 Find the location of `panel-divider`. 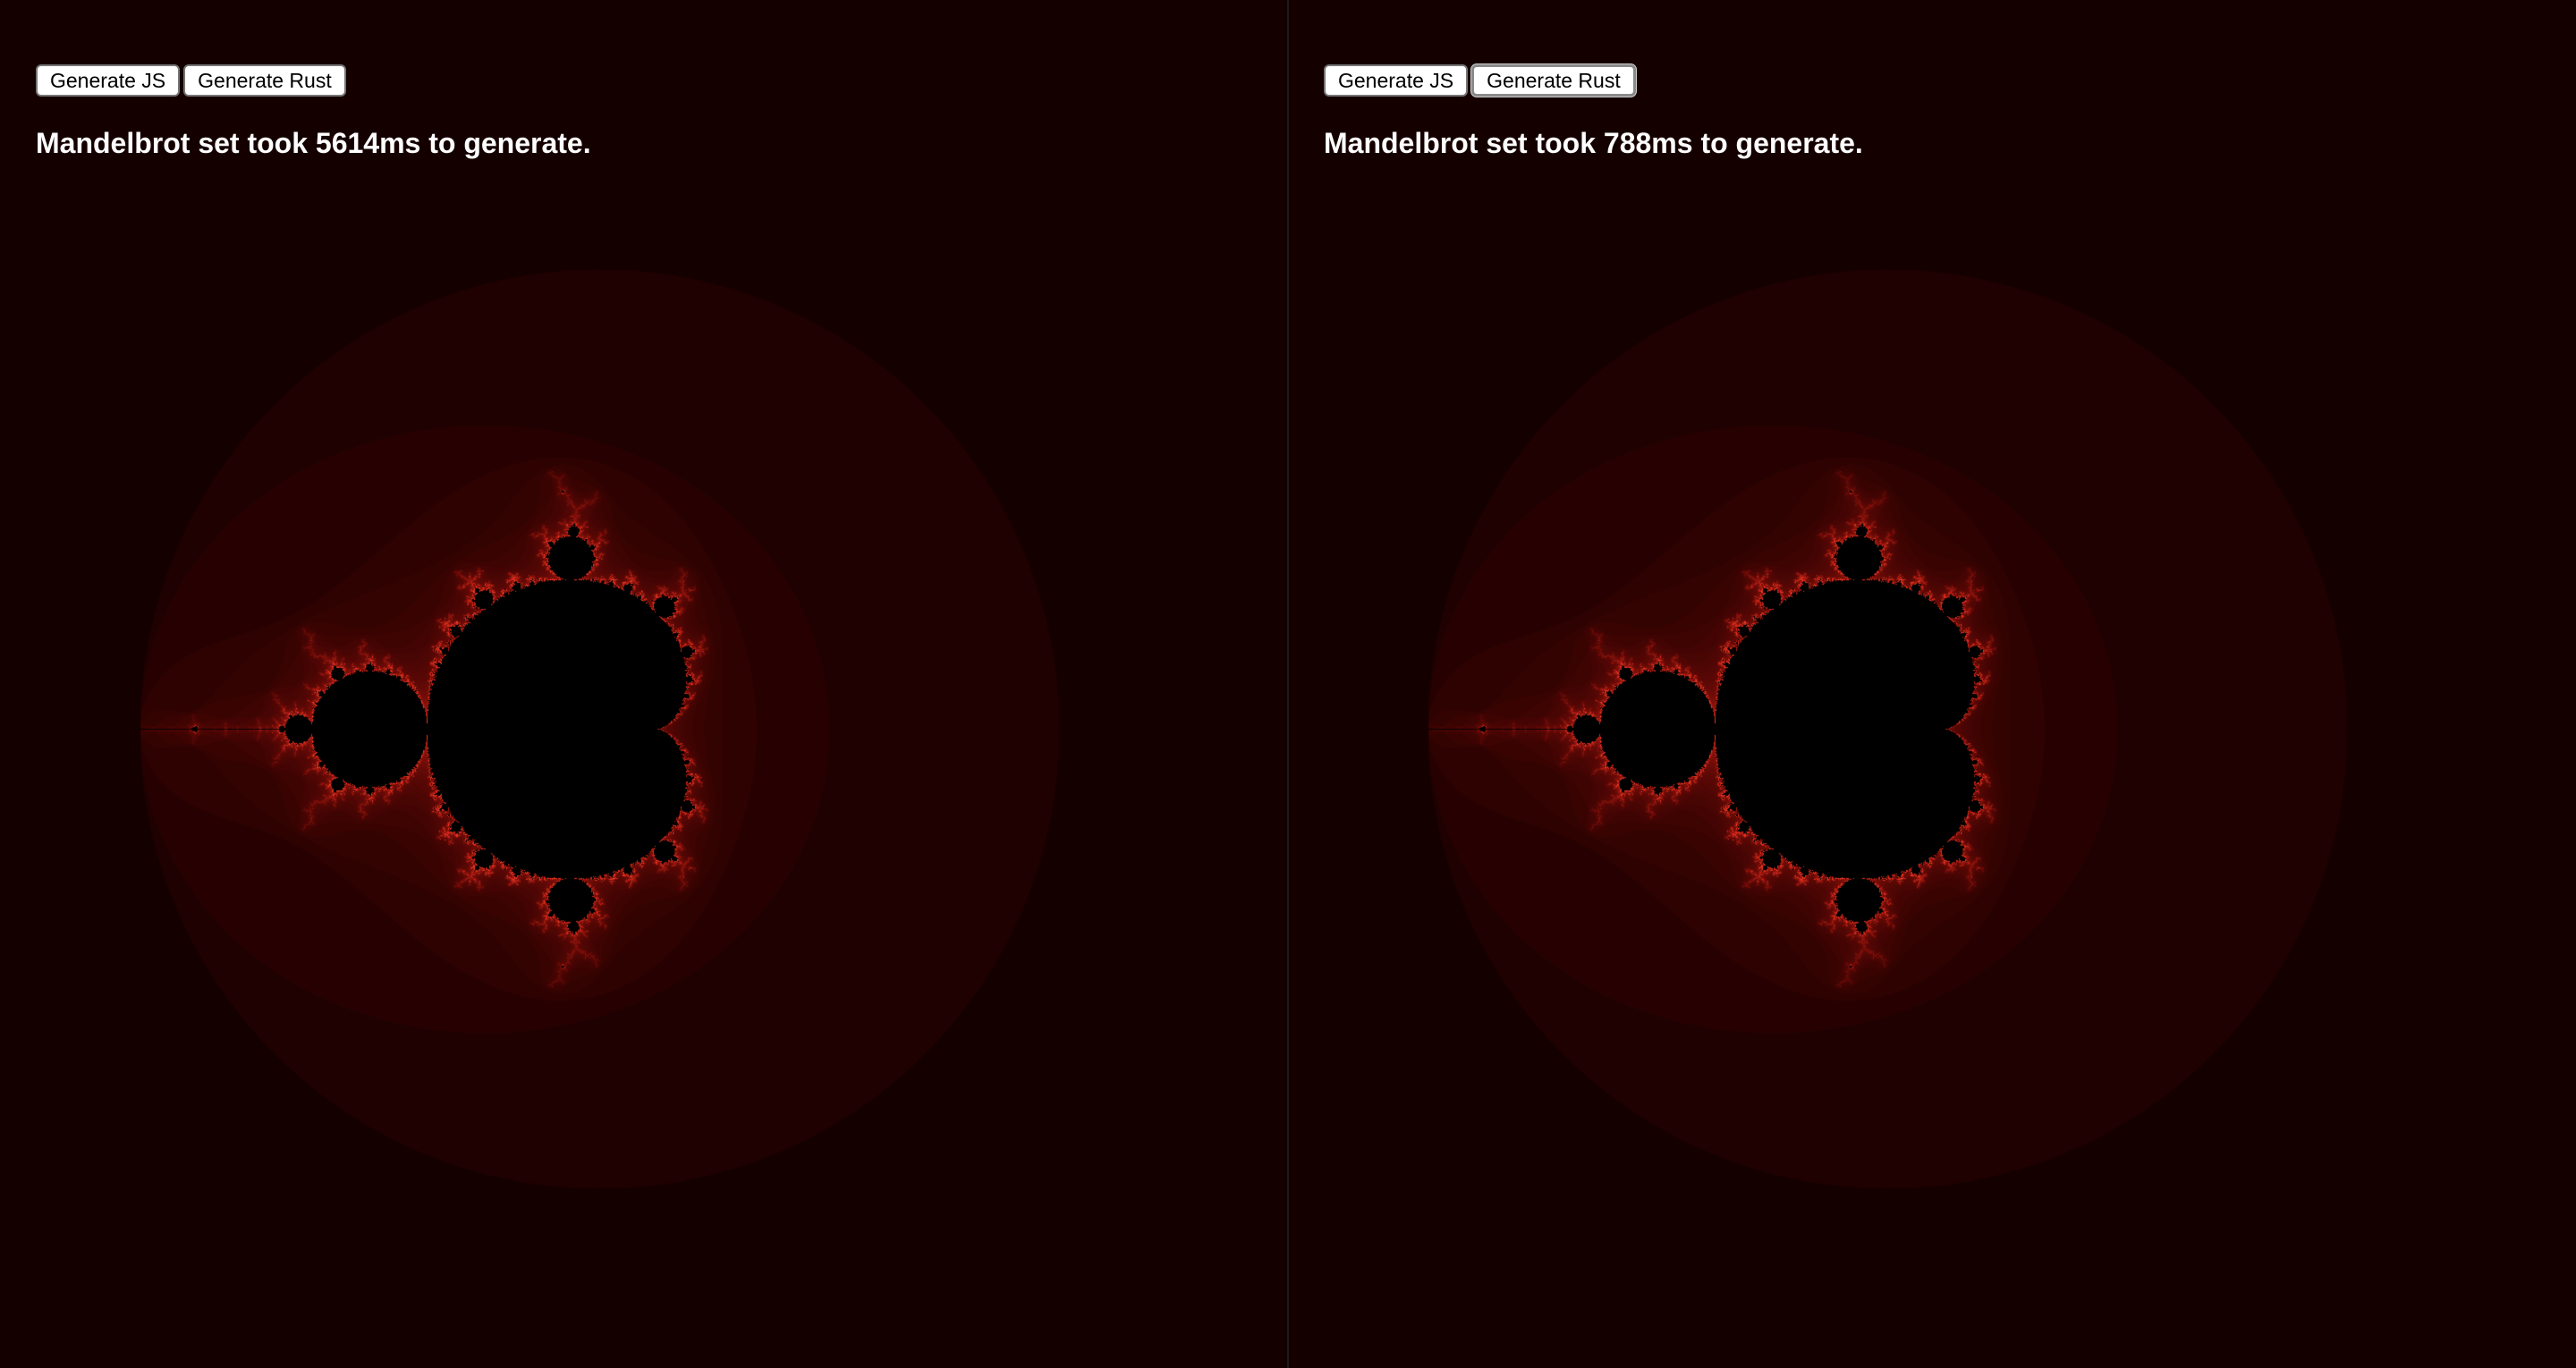

panel-divider is located at coordinates (1288, 684).